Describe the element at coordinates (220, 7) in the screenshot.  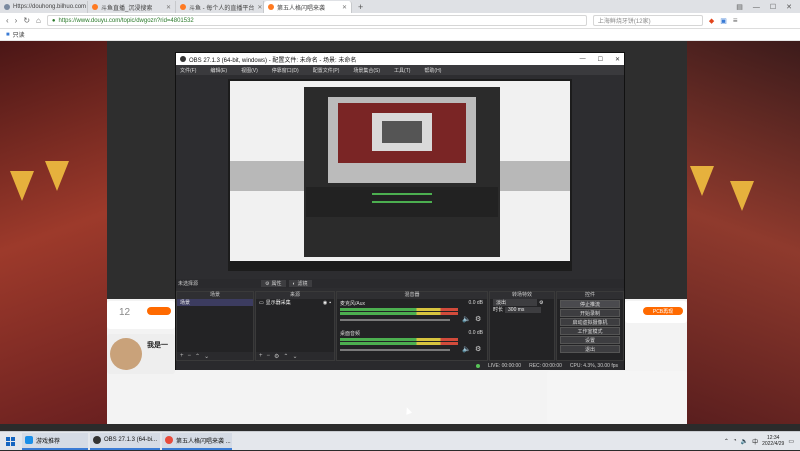
I see `browser-tab-3: 斗鱼 - 每个人的直播平台 ✕` at that location.